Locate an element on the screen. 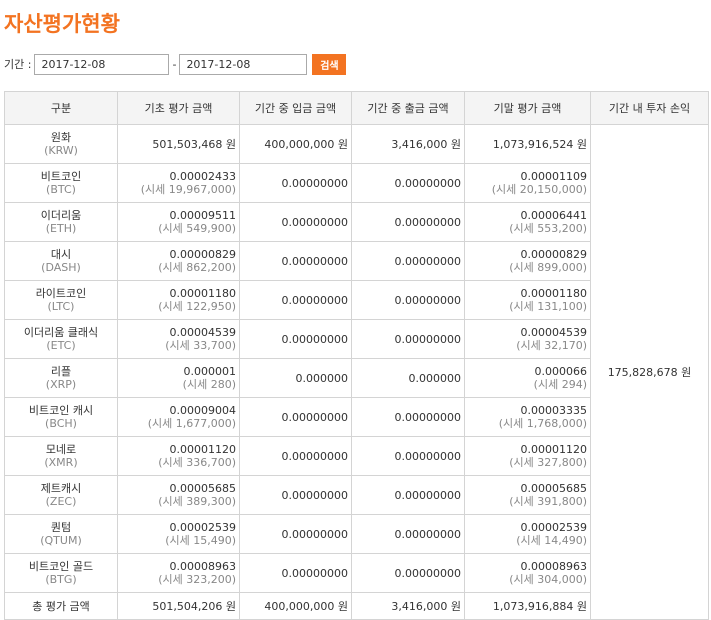 This screenshot has height=620, width=711. total-withdraw: 3,416,000 원 is located at coordinates (408, 606).